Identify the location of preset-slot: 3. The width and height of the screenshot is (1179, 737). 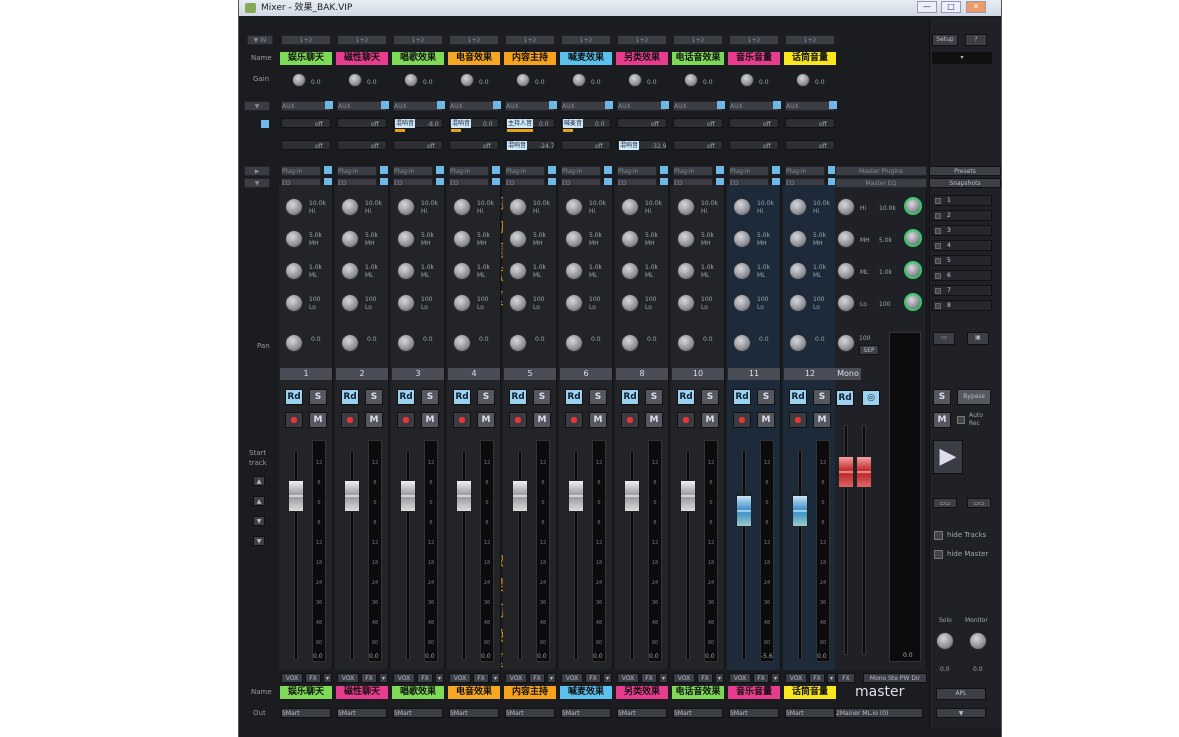
(962, 230).